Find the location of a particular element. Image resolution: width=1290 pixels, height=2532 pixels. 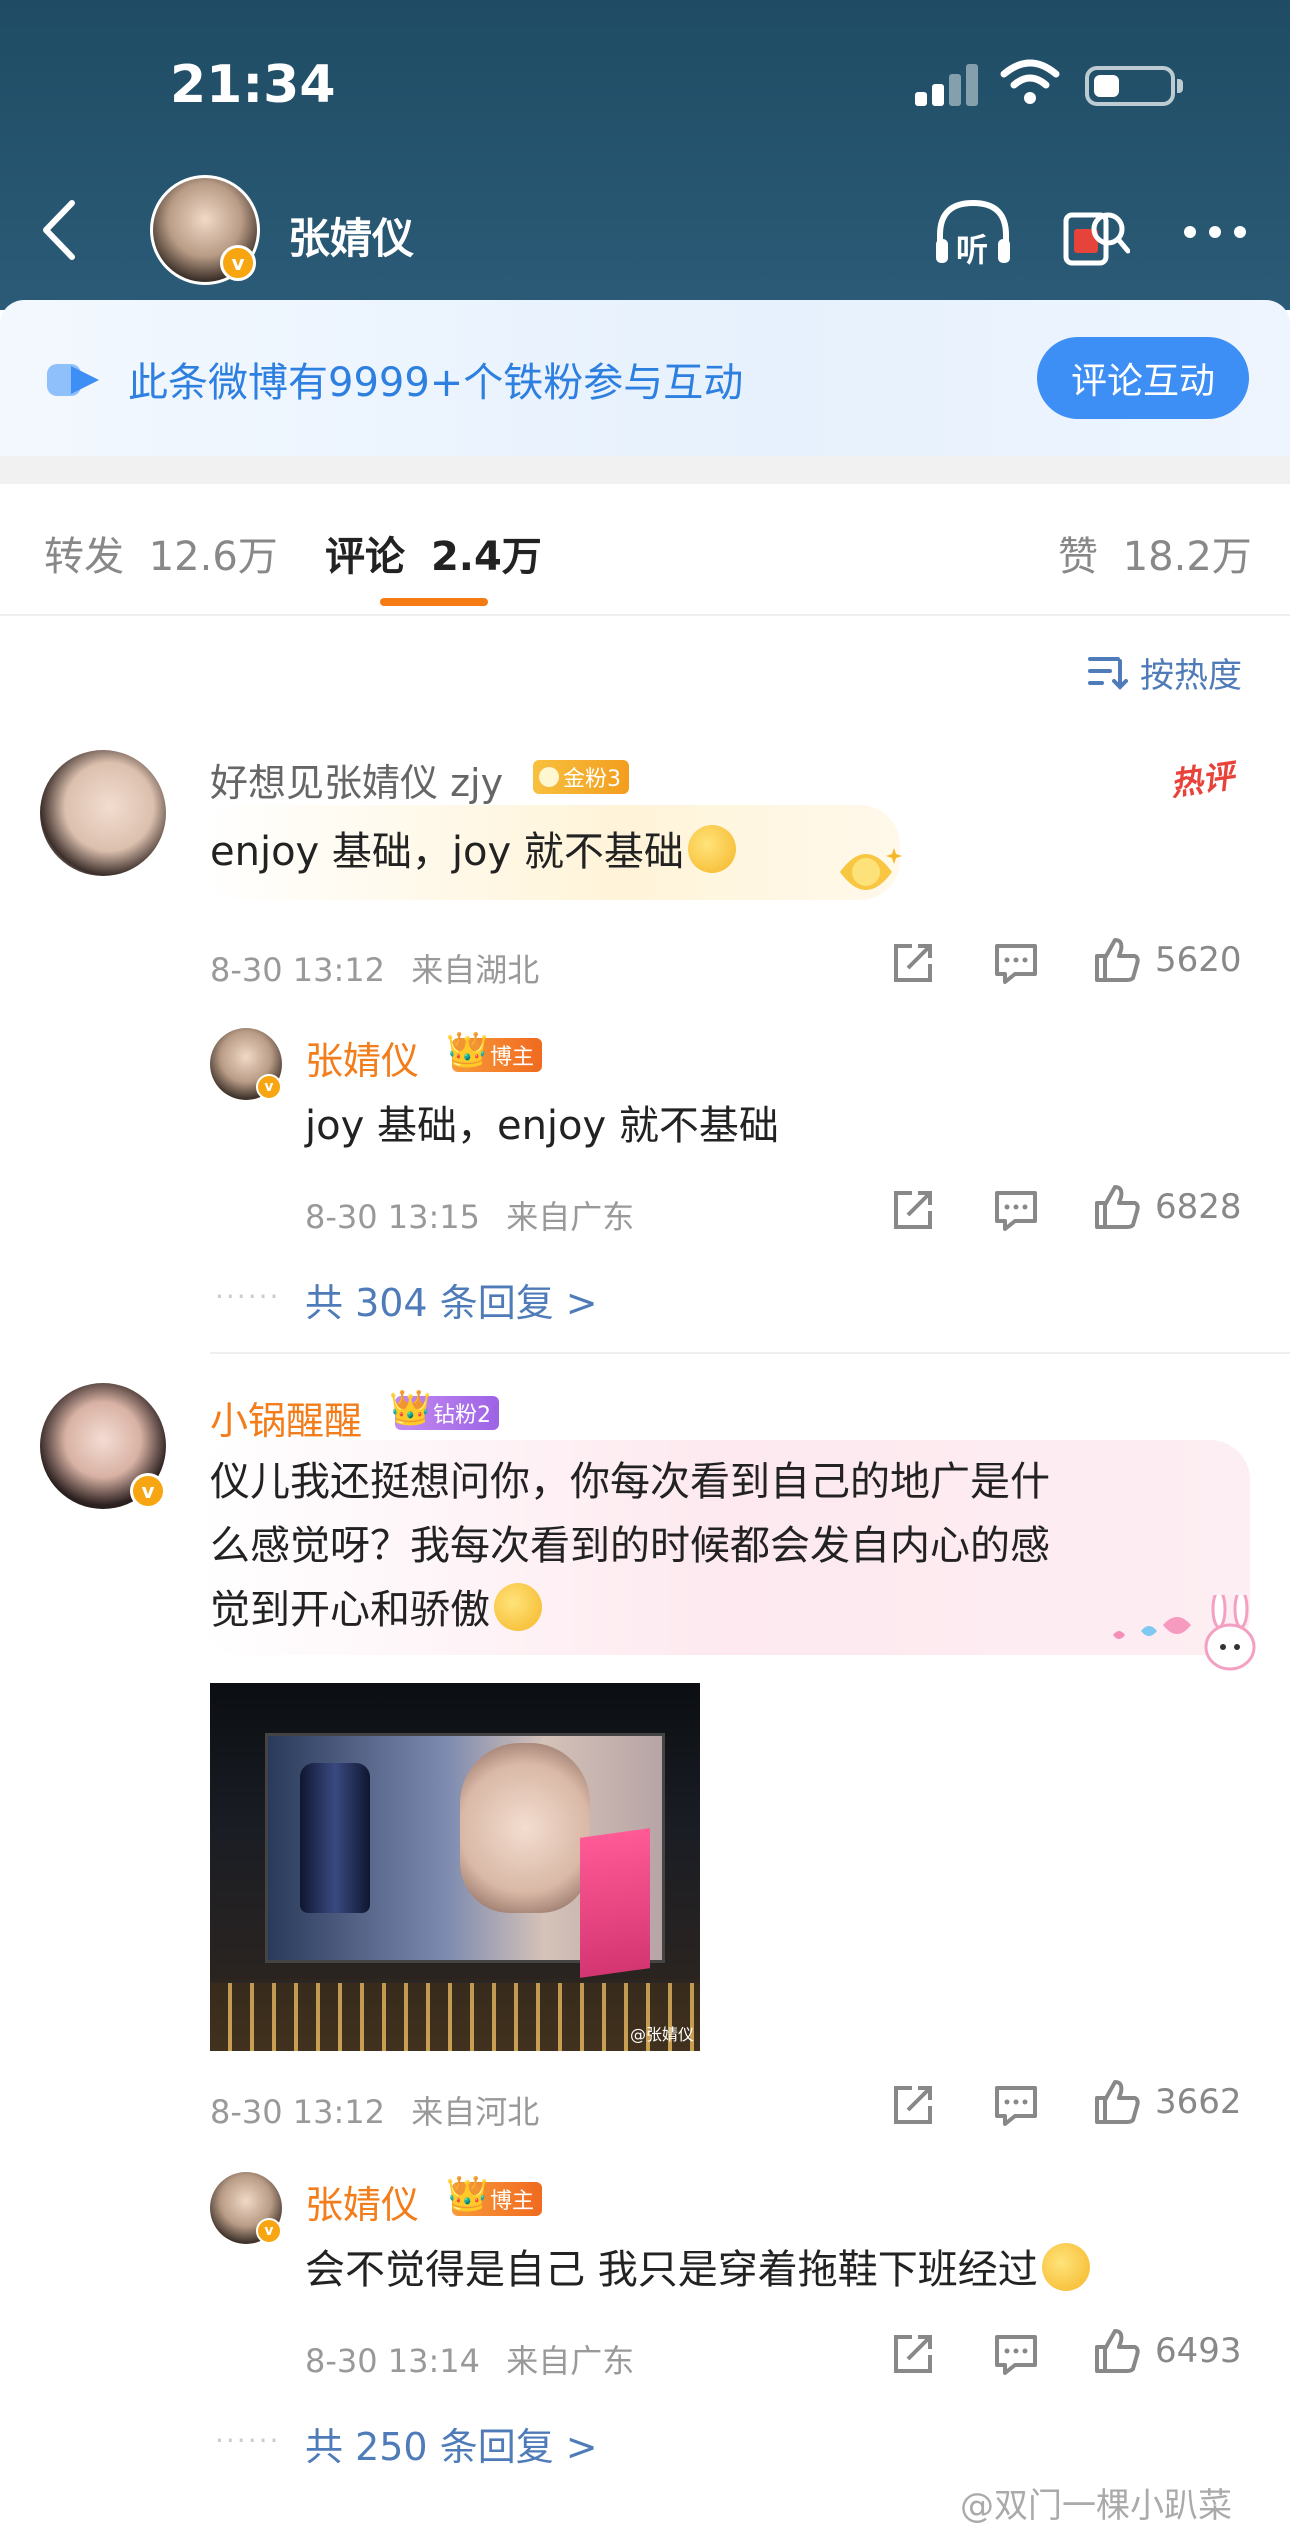

kiss-face-emoji is located at coordinates (518, 1607).